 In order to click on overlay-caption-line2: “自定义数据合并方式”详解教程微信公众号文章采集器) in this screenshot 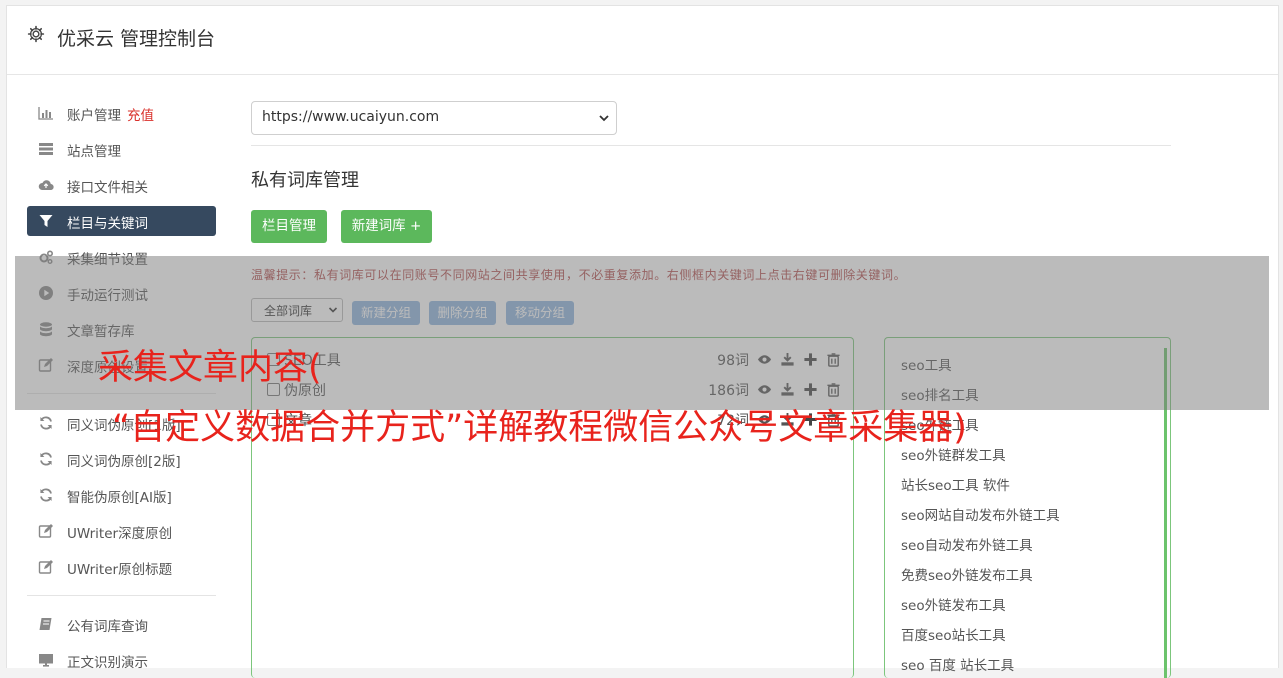, I will do `click(539, 428)`.